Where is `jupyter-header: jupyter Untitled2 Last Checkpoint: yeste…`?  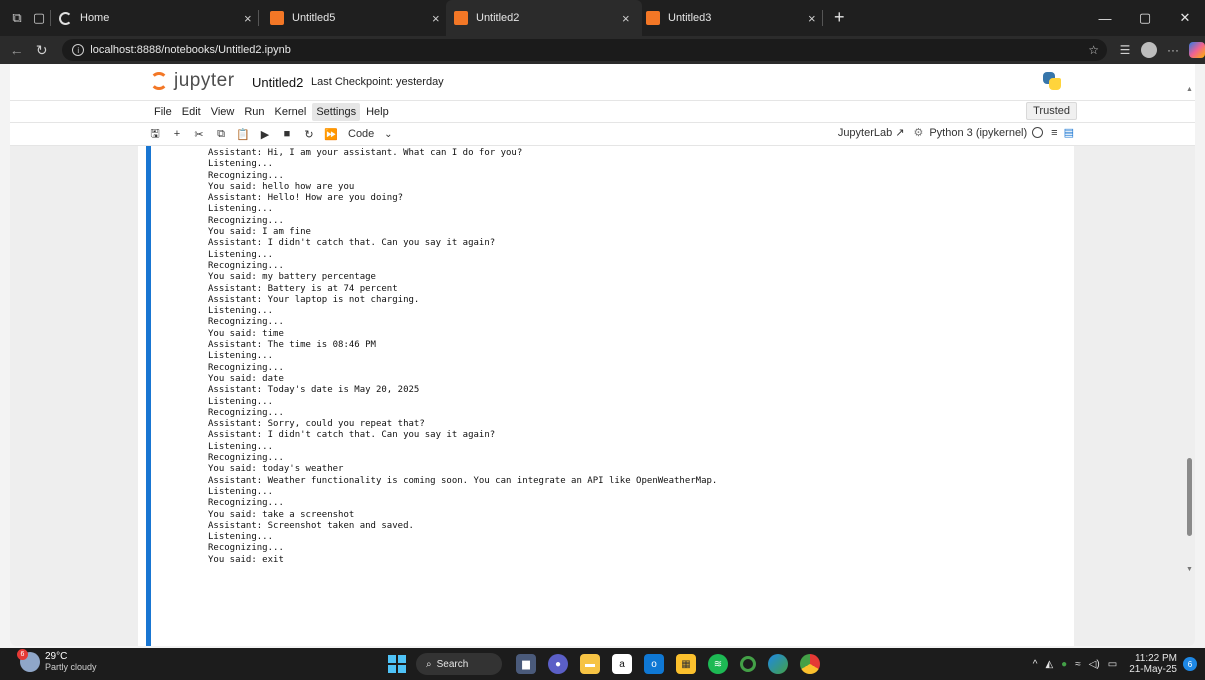 jupyter-header: jupyter Untitled2 Last Checkpoint: yeste… is located at coordinates (602, 82).